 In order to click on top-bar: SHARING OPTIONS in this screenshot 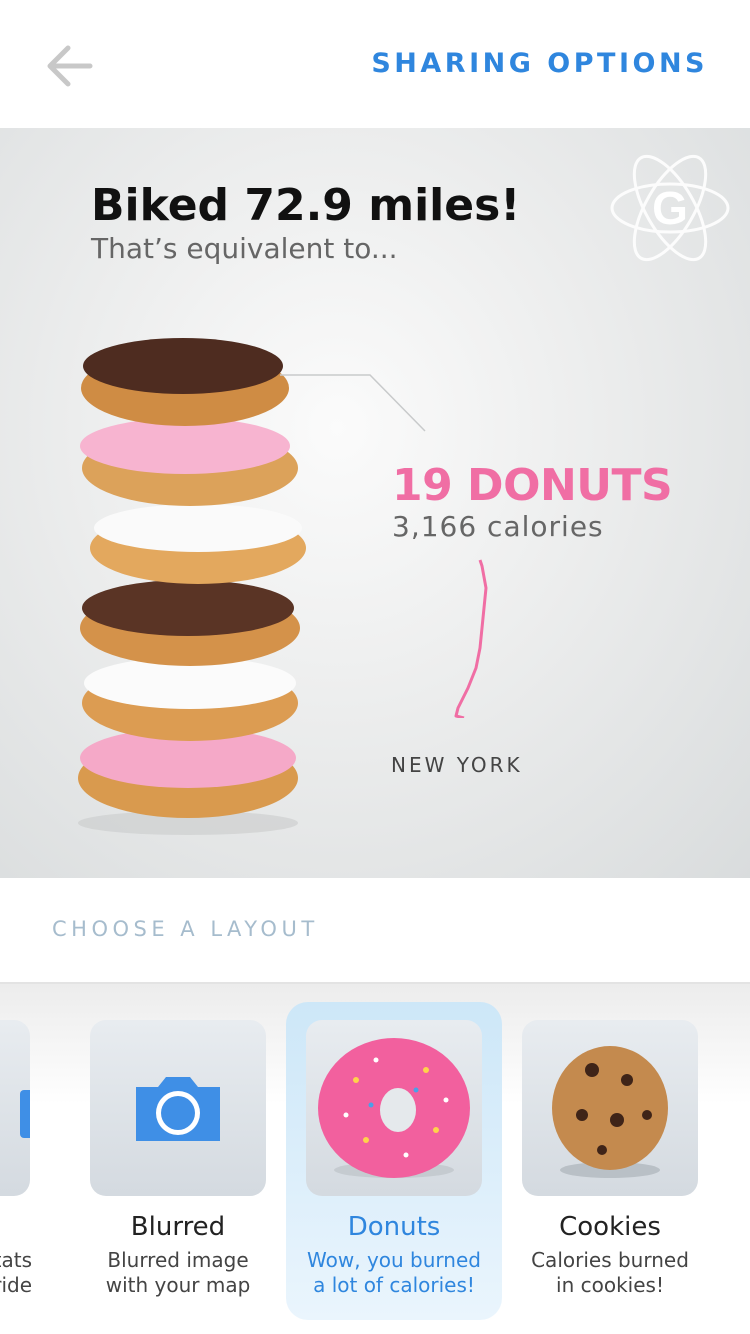, I will do `click(375, 64)`.